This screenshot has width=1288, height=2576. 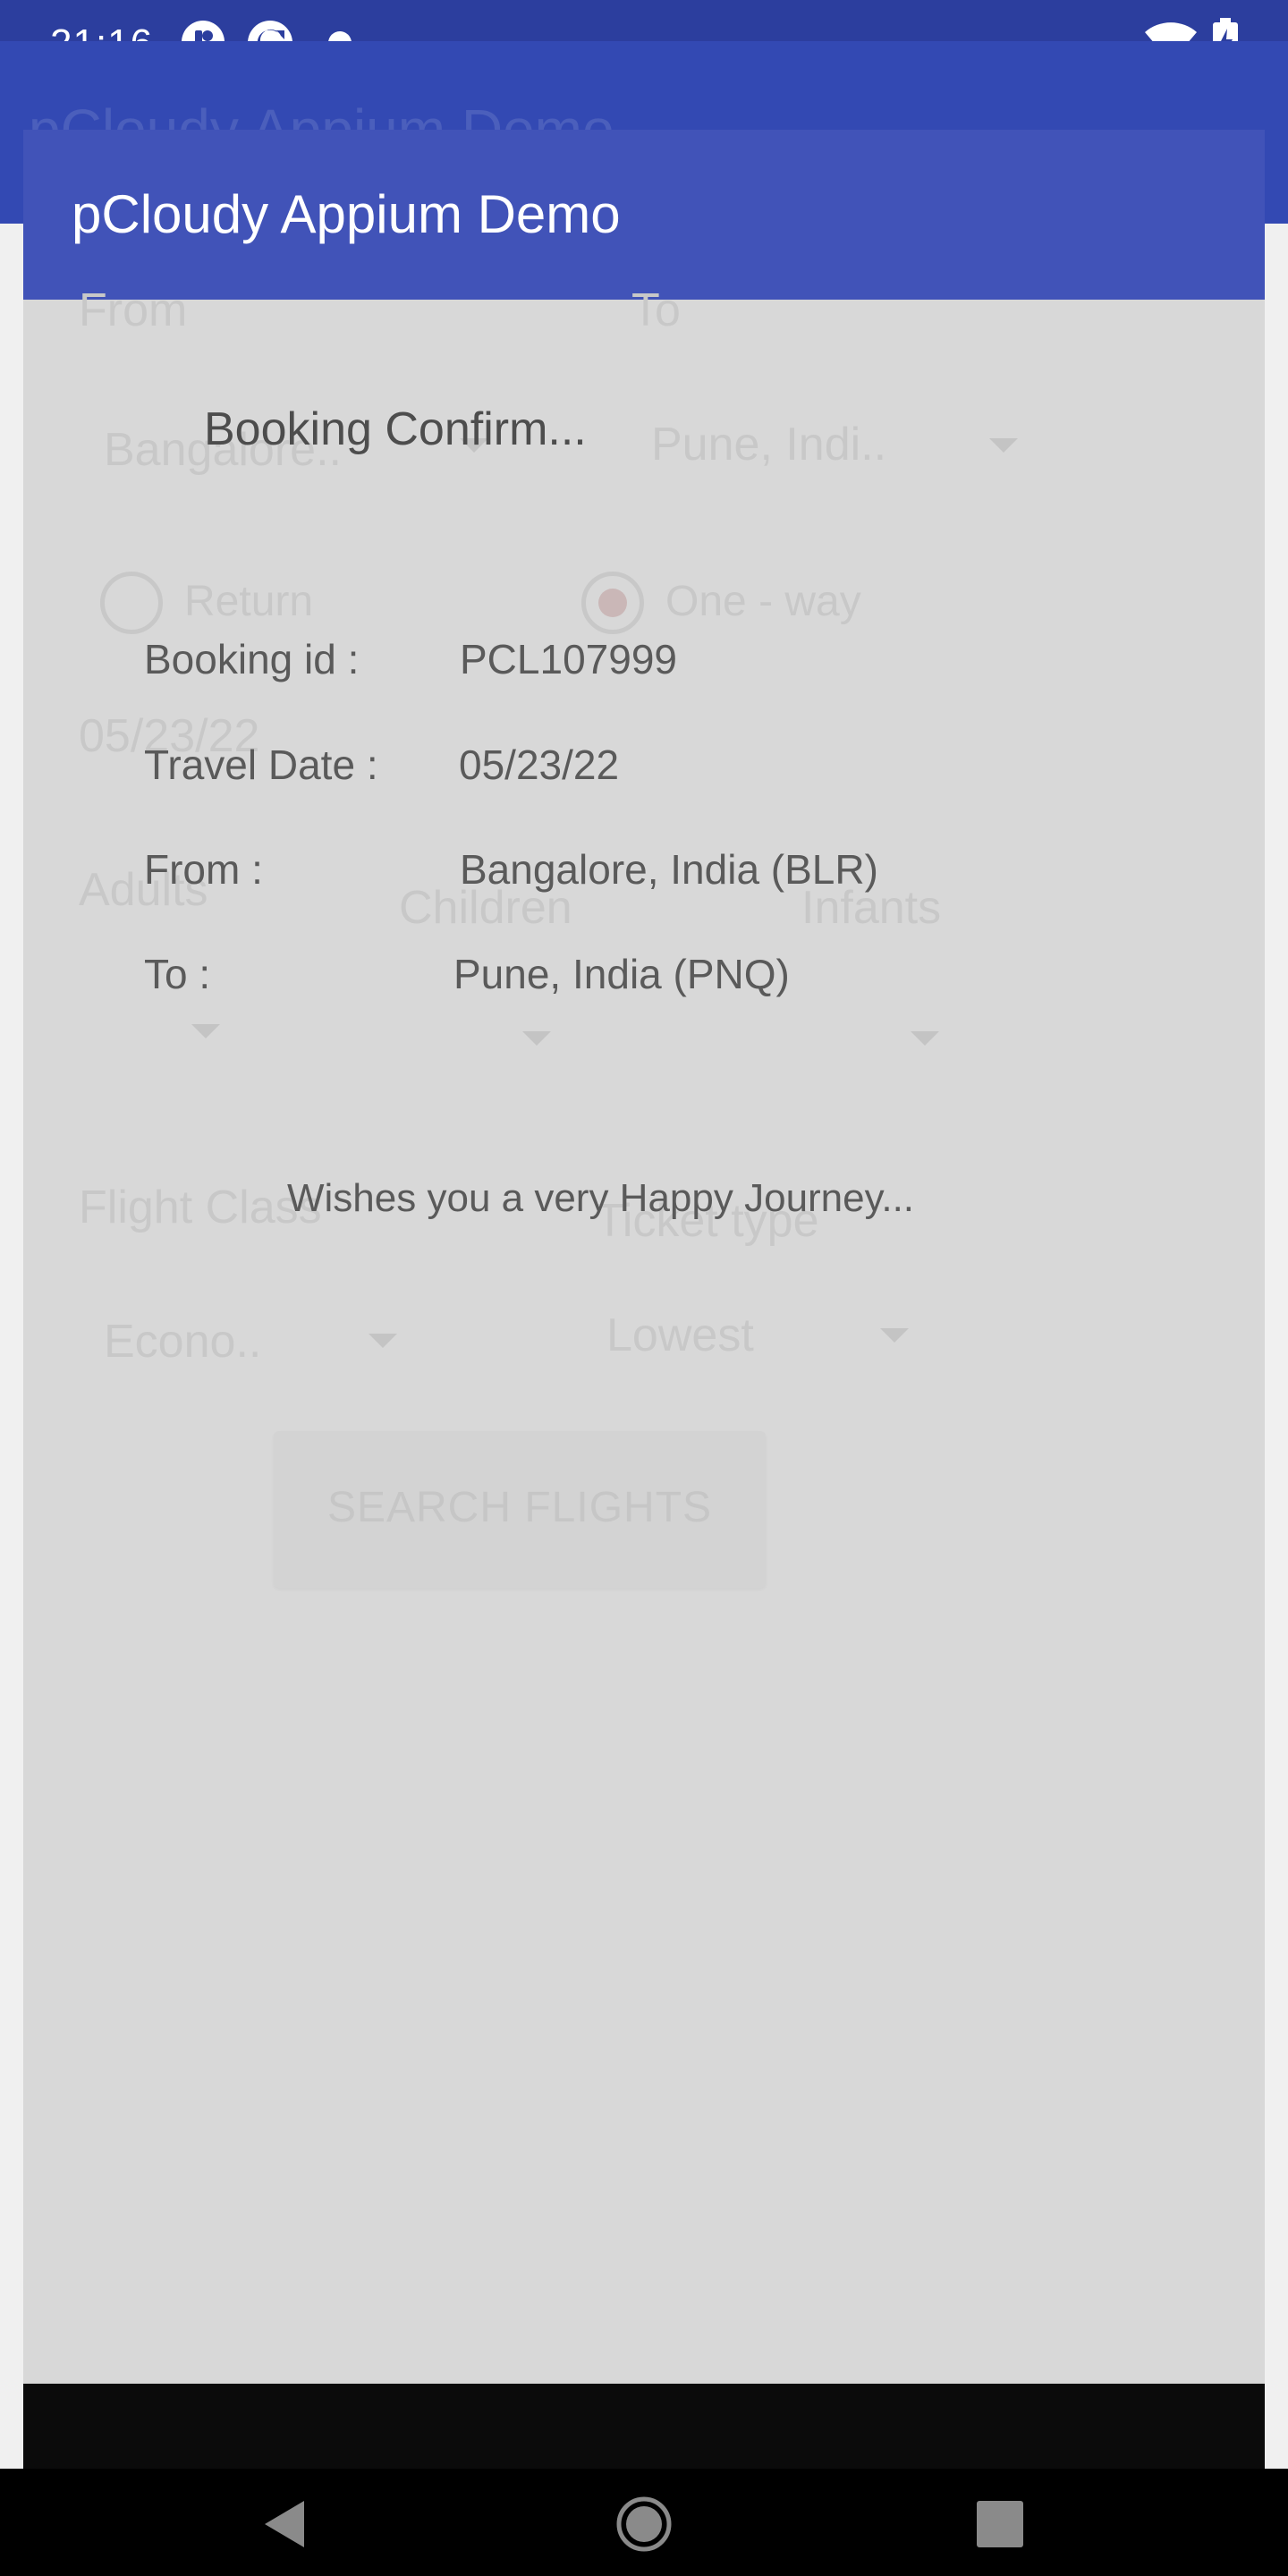 What do you see at coordinates (612, 603) in the screenshot?
I see `one-way-radio` at bounding box center [612, 603].